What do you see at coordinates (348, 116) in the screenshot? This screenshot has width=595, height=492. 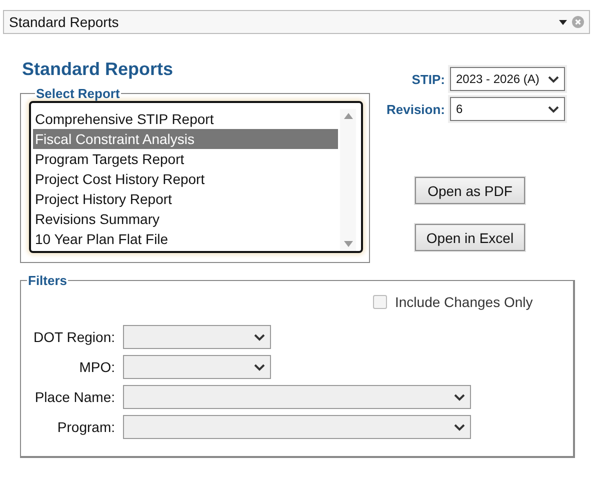 I see `scroll-up-icon` at bounding box center [348, 116].